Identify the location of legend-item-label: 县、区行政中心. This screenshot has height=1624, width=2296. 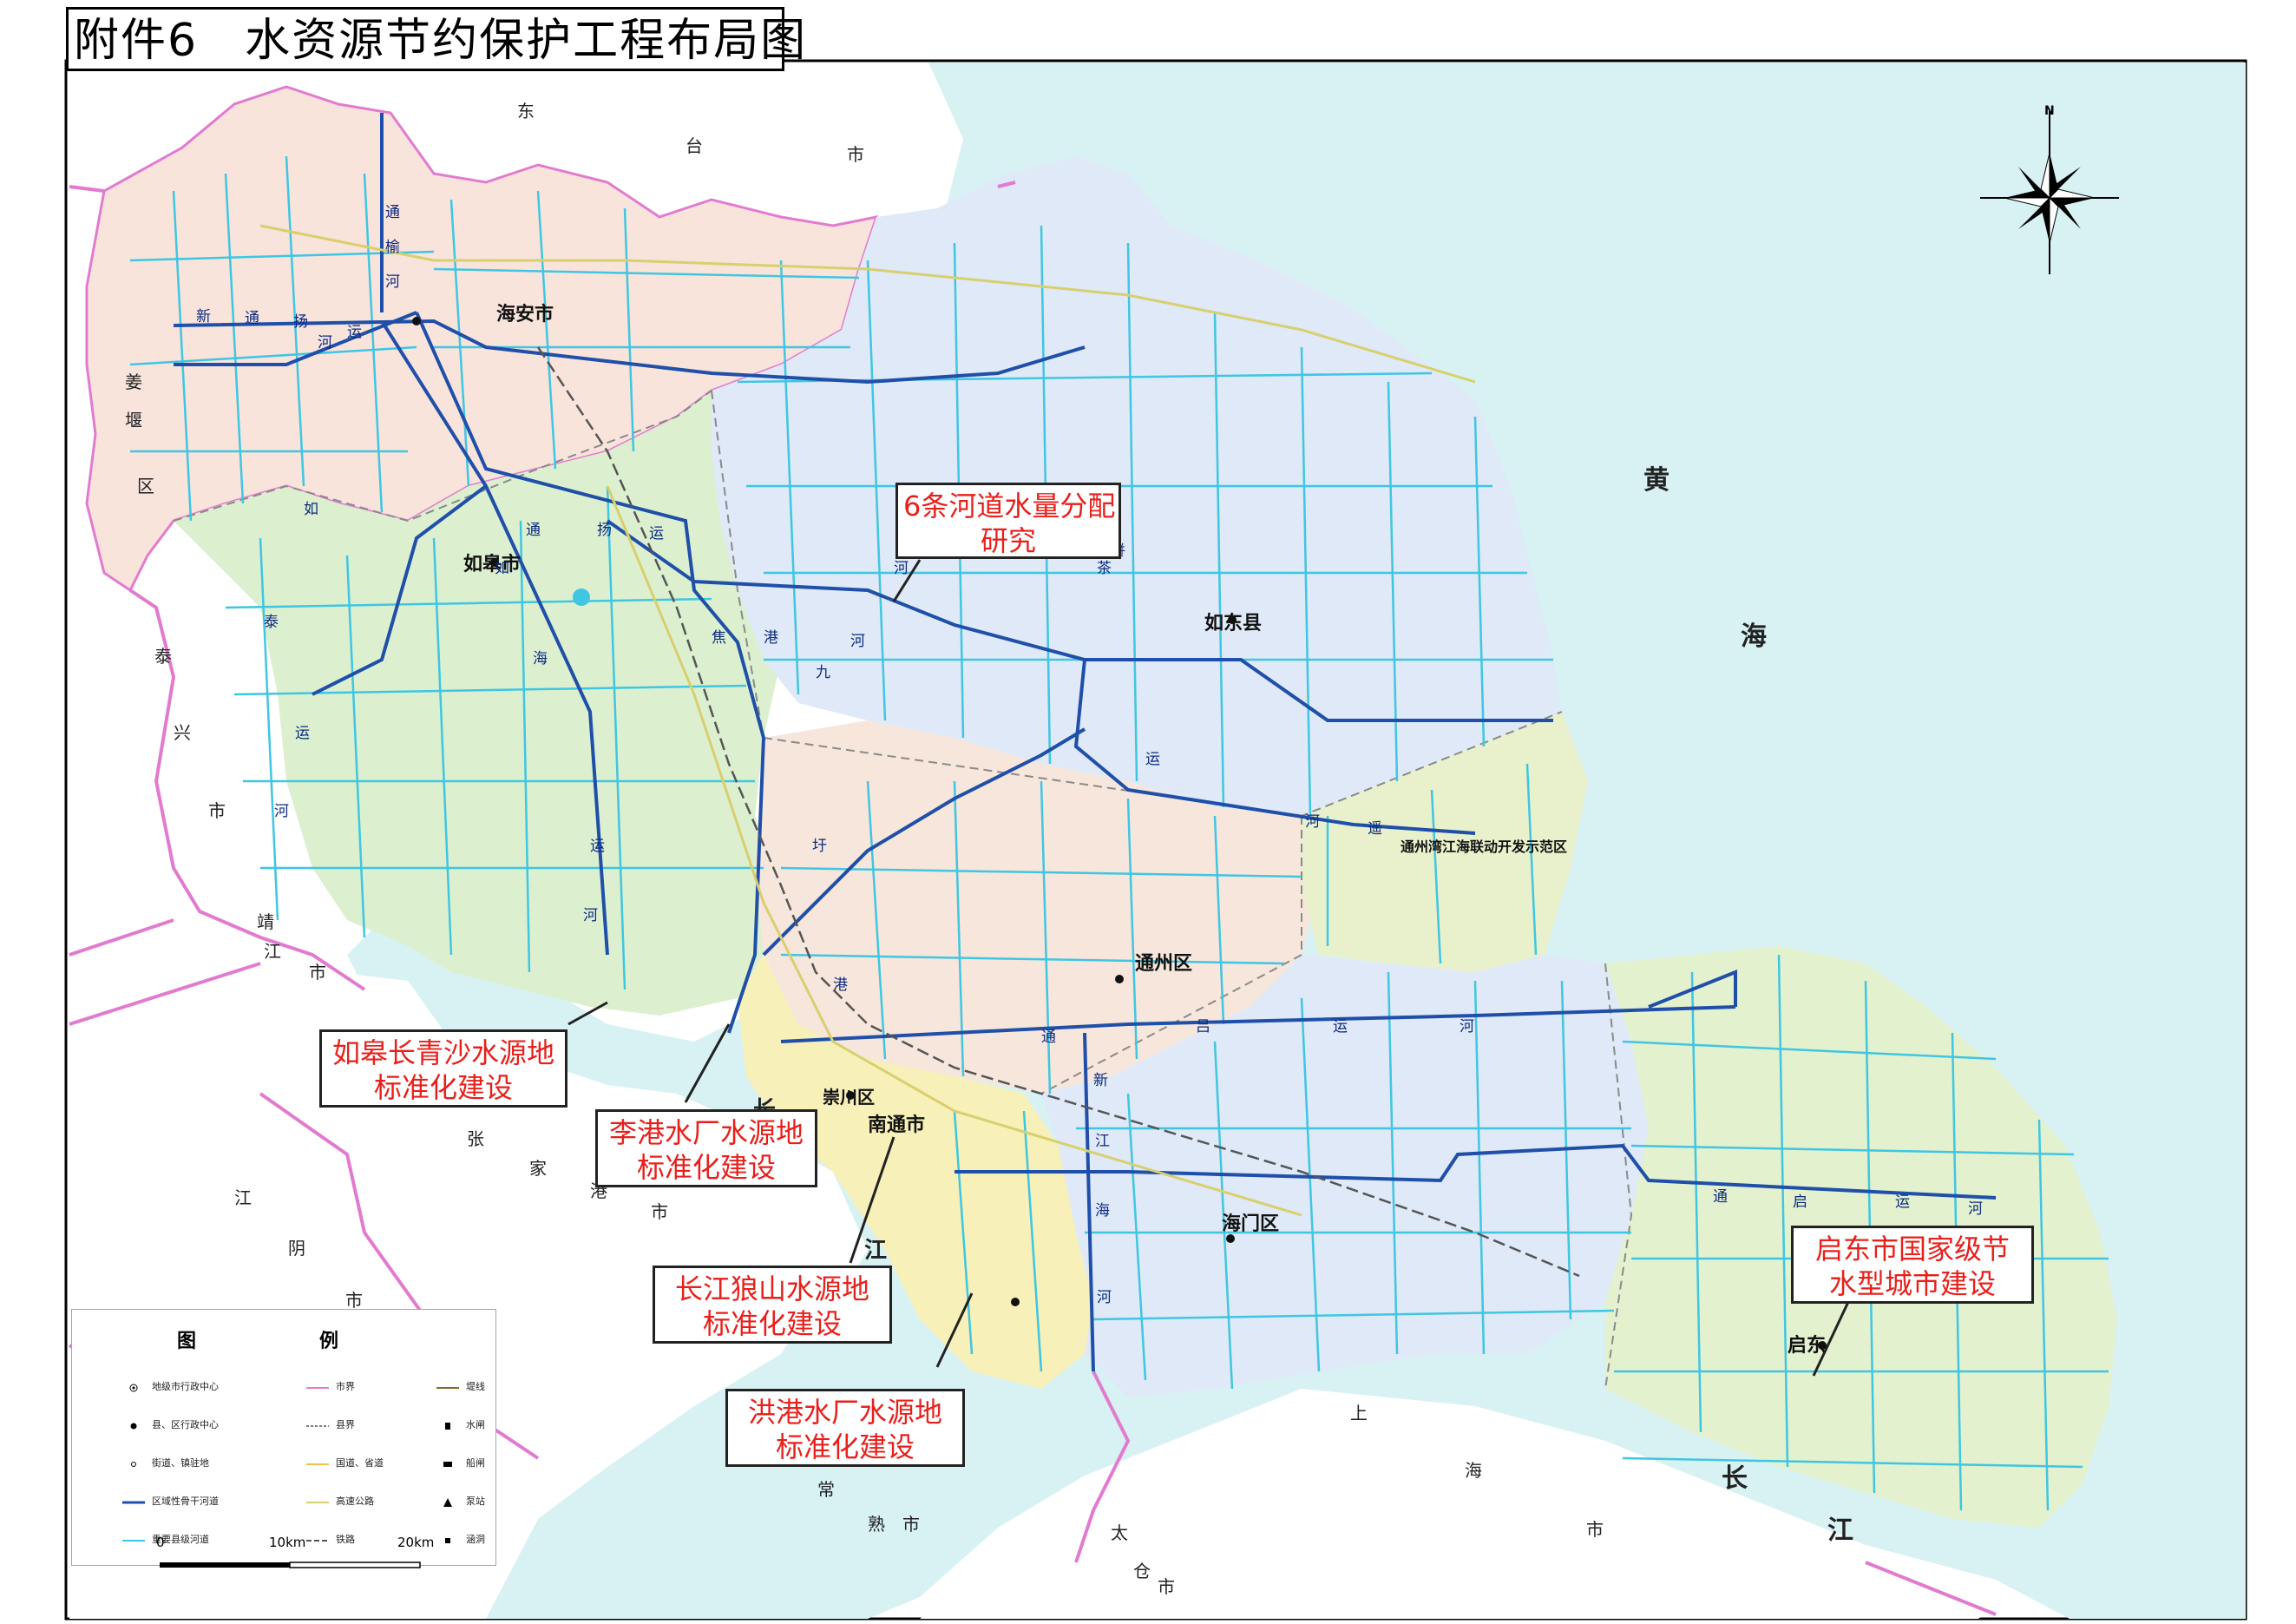
(185, 1424).